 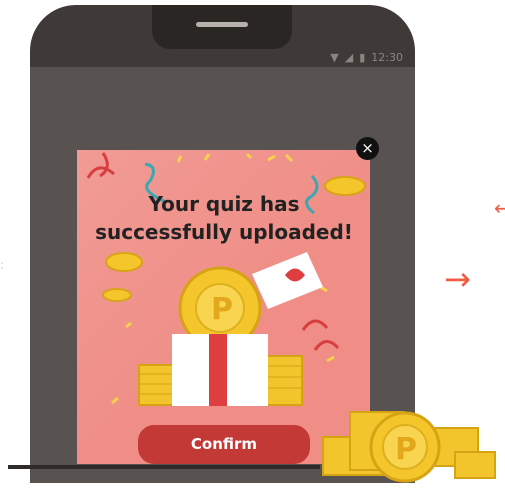 I want to click on popup-title-line-2: successfully uploaded!, so click(x=224, y=232).